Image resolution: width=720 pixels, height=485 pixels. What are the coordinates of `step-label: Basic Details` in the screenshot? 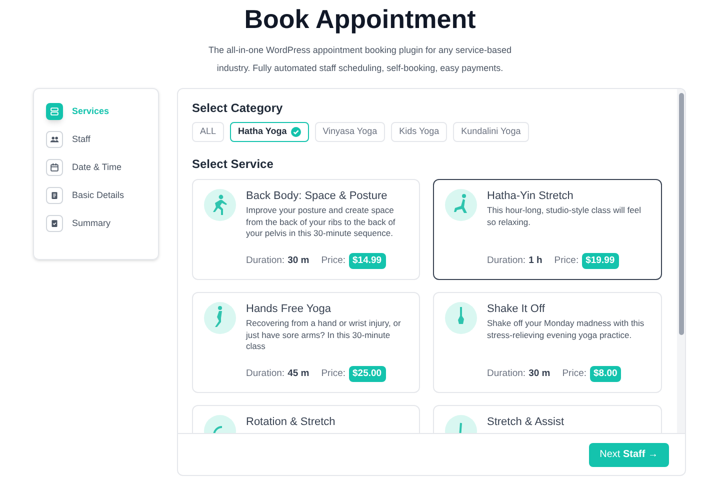 It's located at (98, 195).